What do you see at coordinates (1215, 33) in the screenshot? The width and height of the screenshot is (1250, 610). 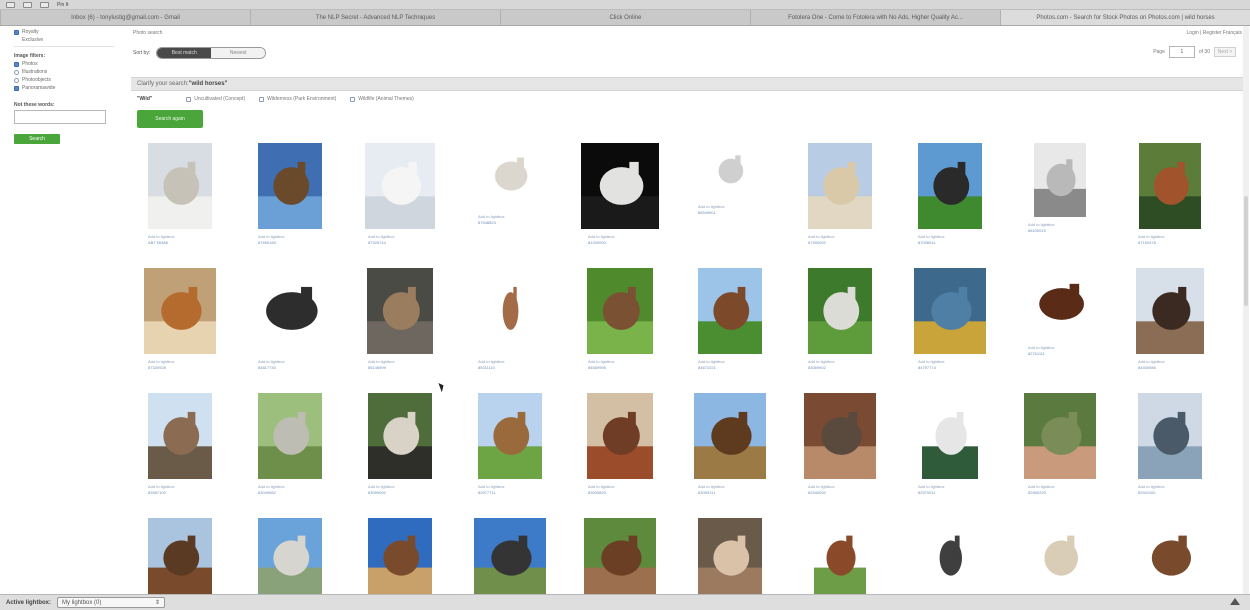 I see `login-register-links: Login | Register Français` at bounding box center [1215, 33].